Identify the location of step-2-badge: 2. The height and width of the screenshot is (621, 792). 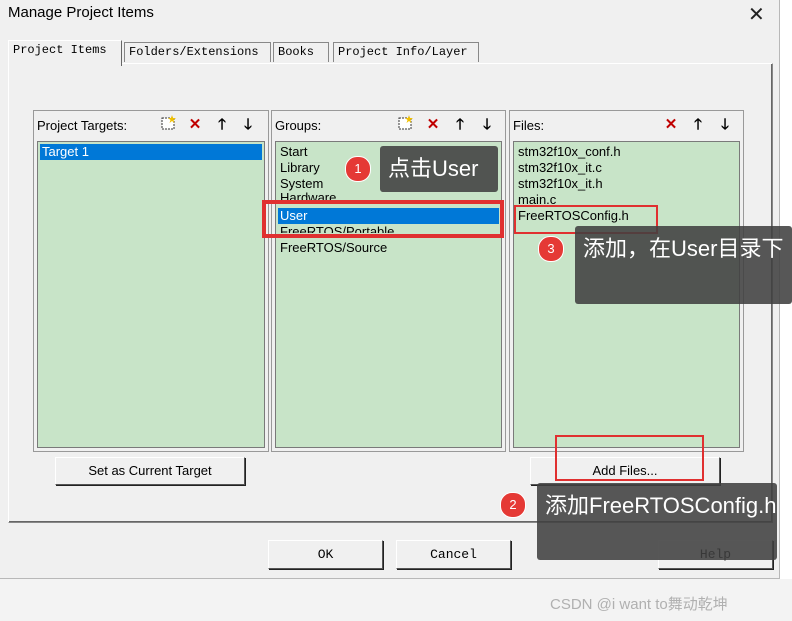
(513, 505).